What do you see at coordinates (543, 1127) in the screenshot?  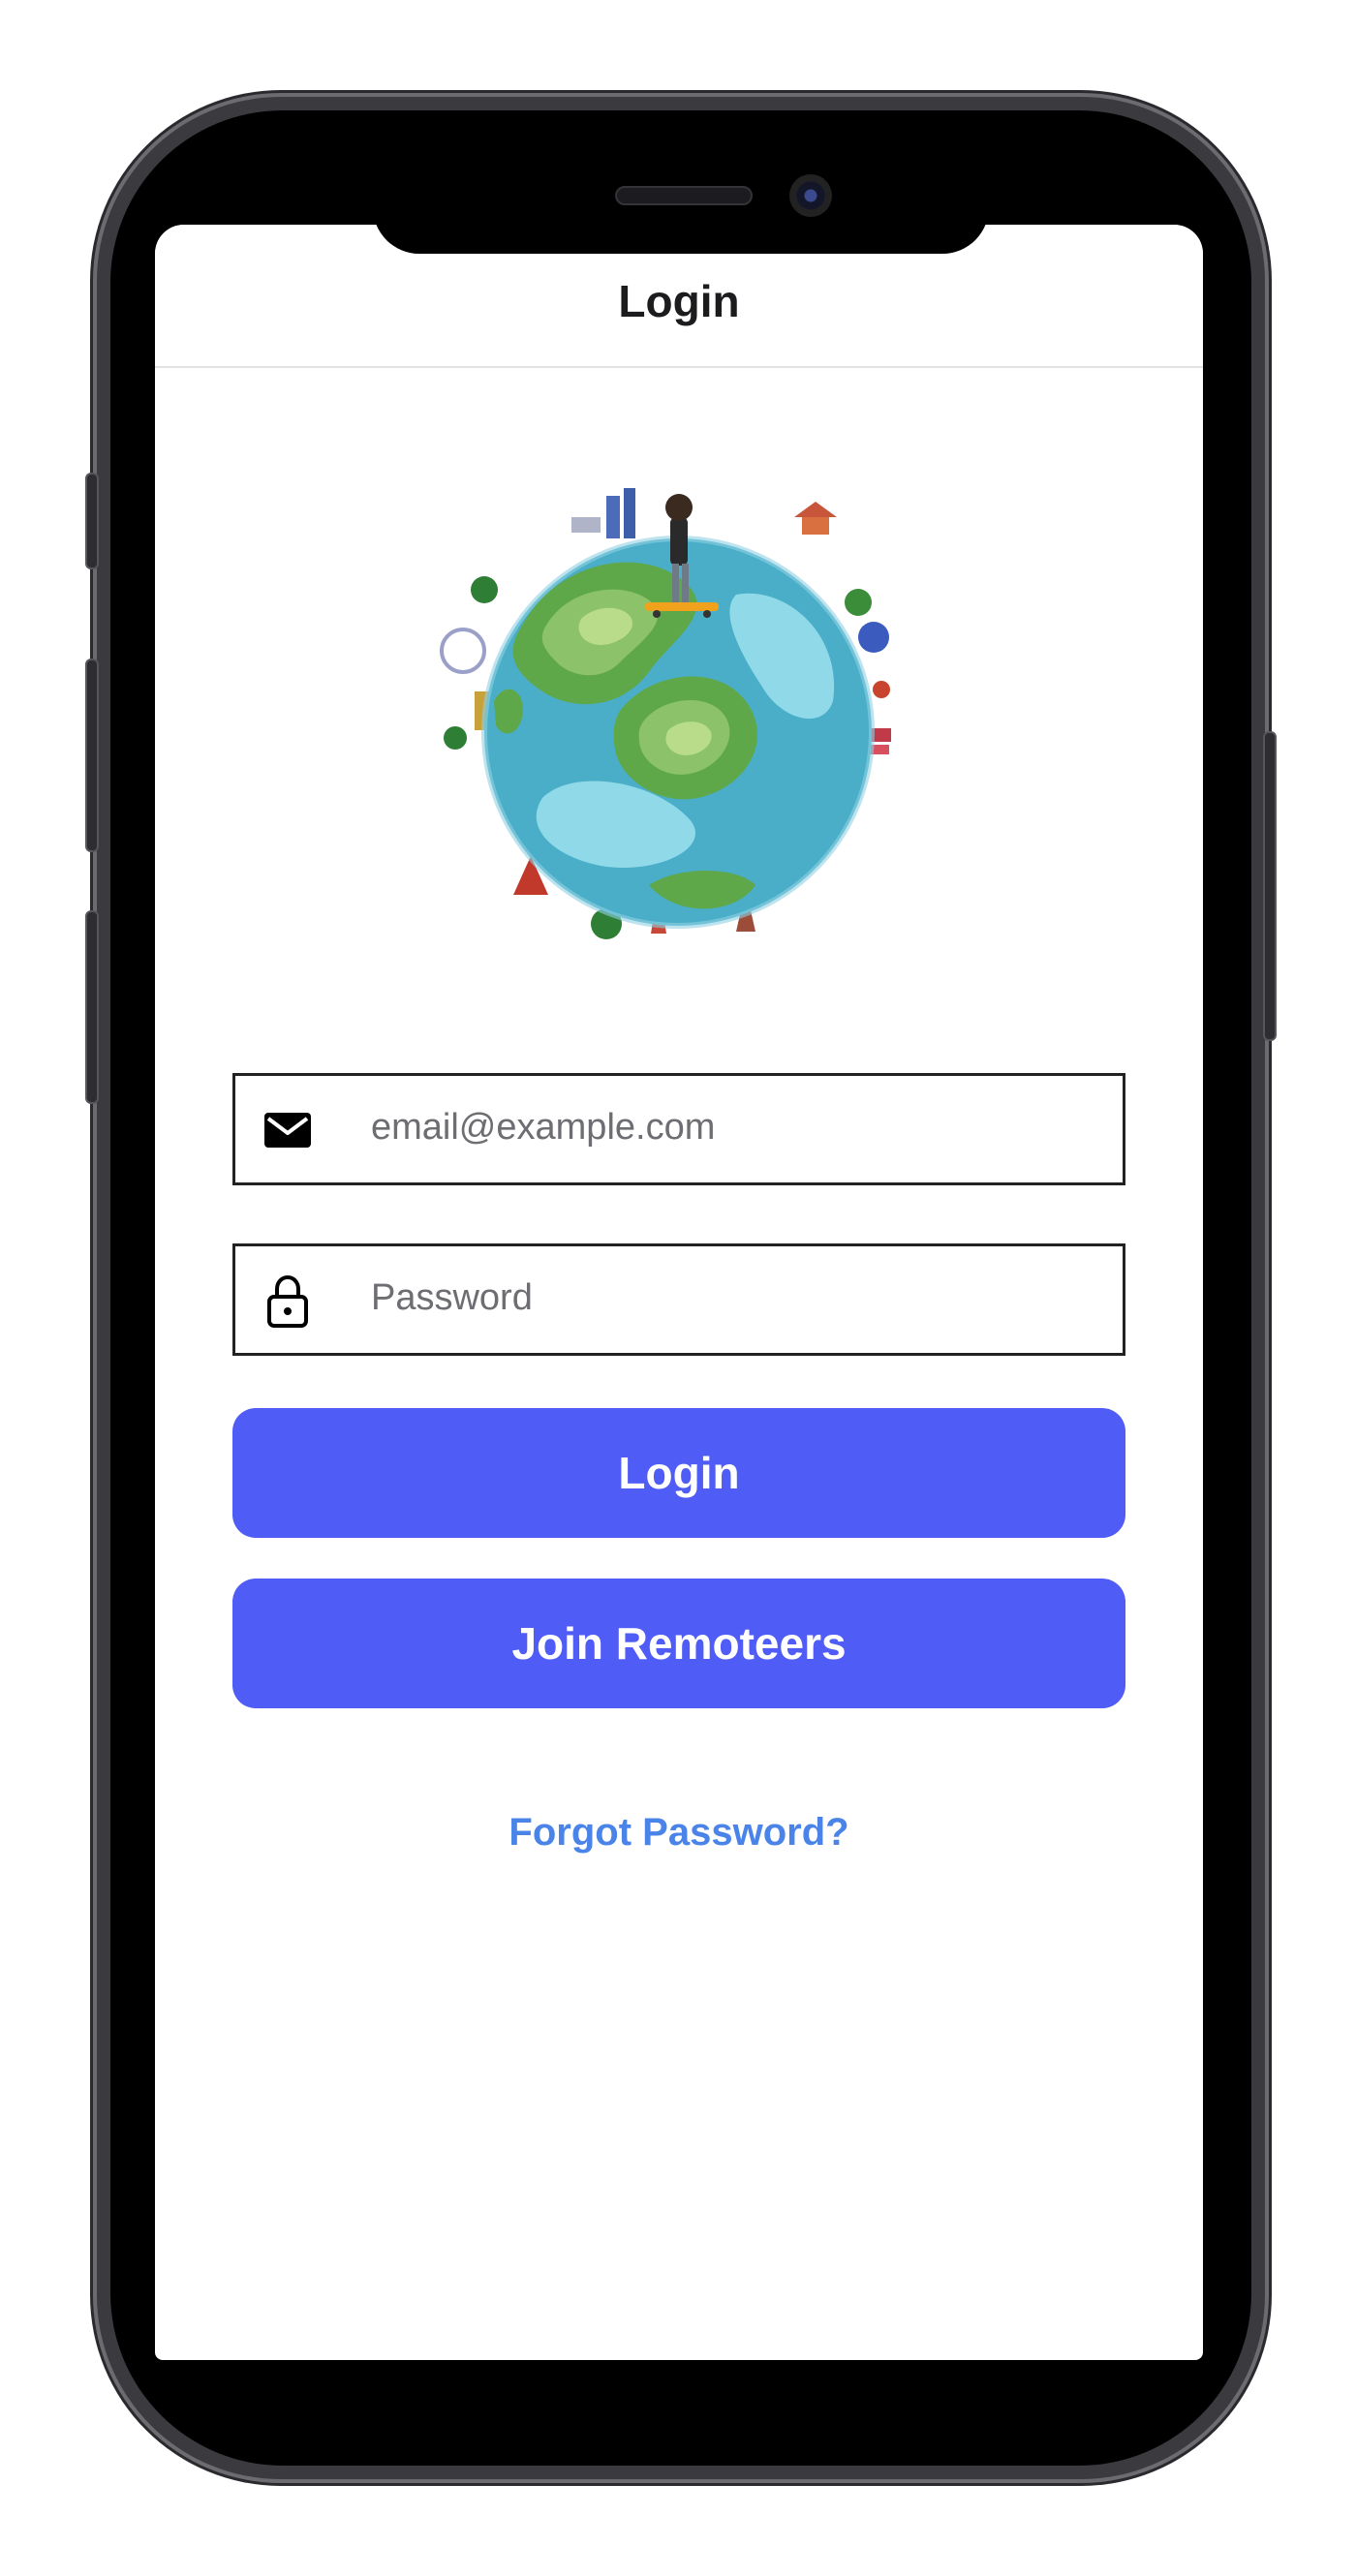 I see `email-placeholder: email@example.com` at bounding box center [543, 1127].